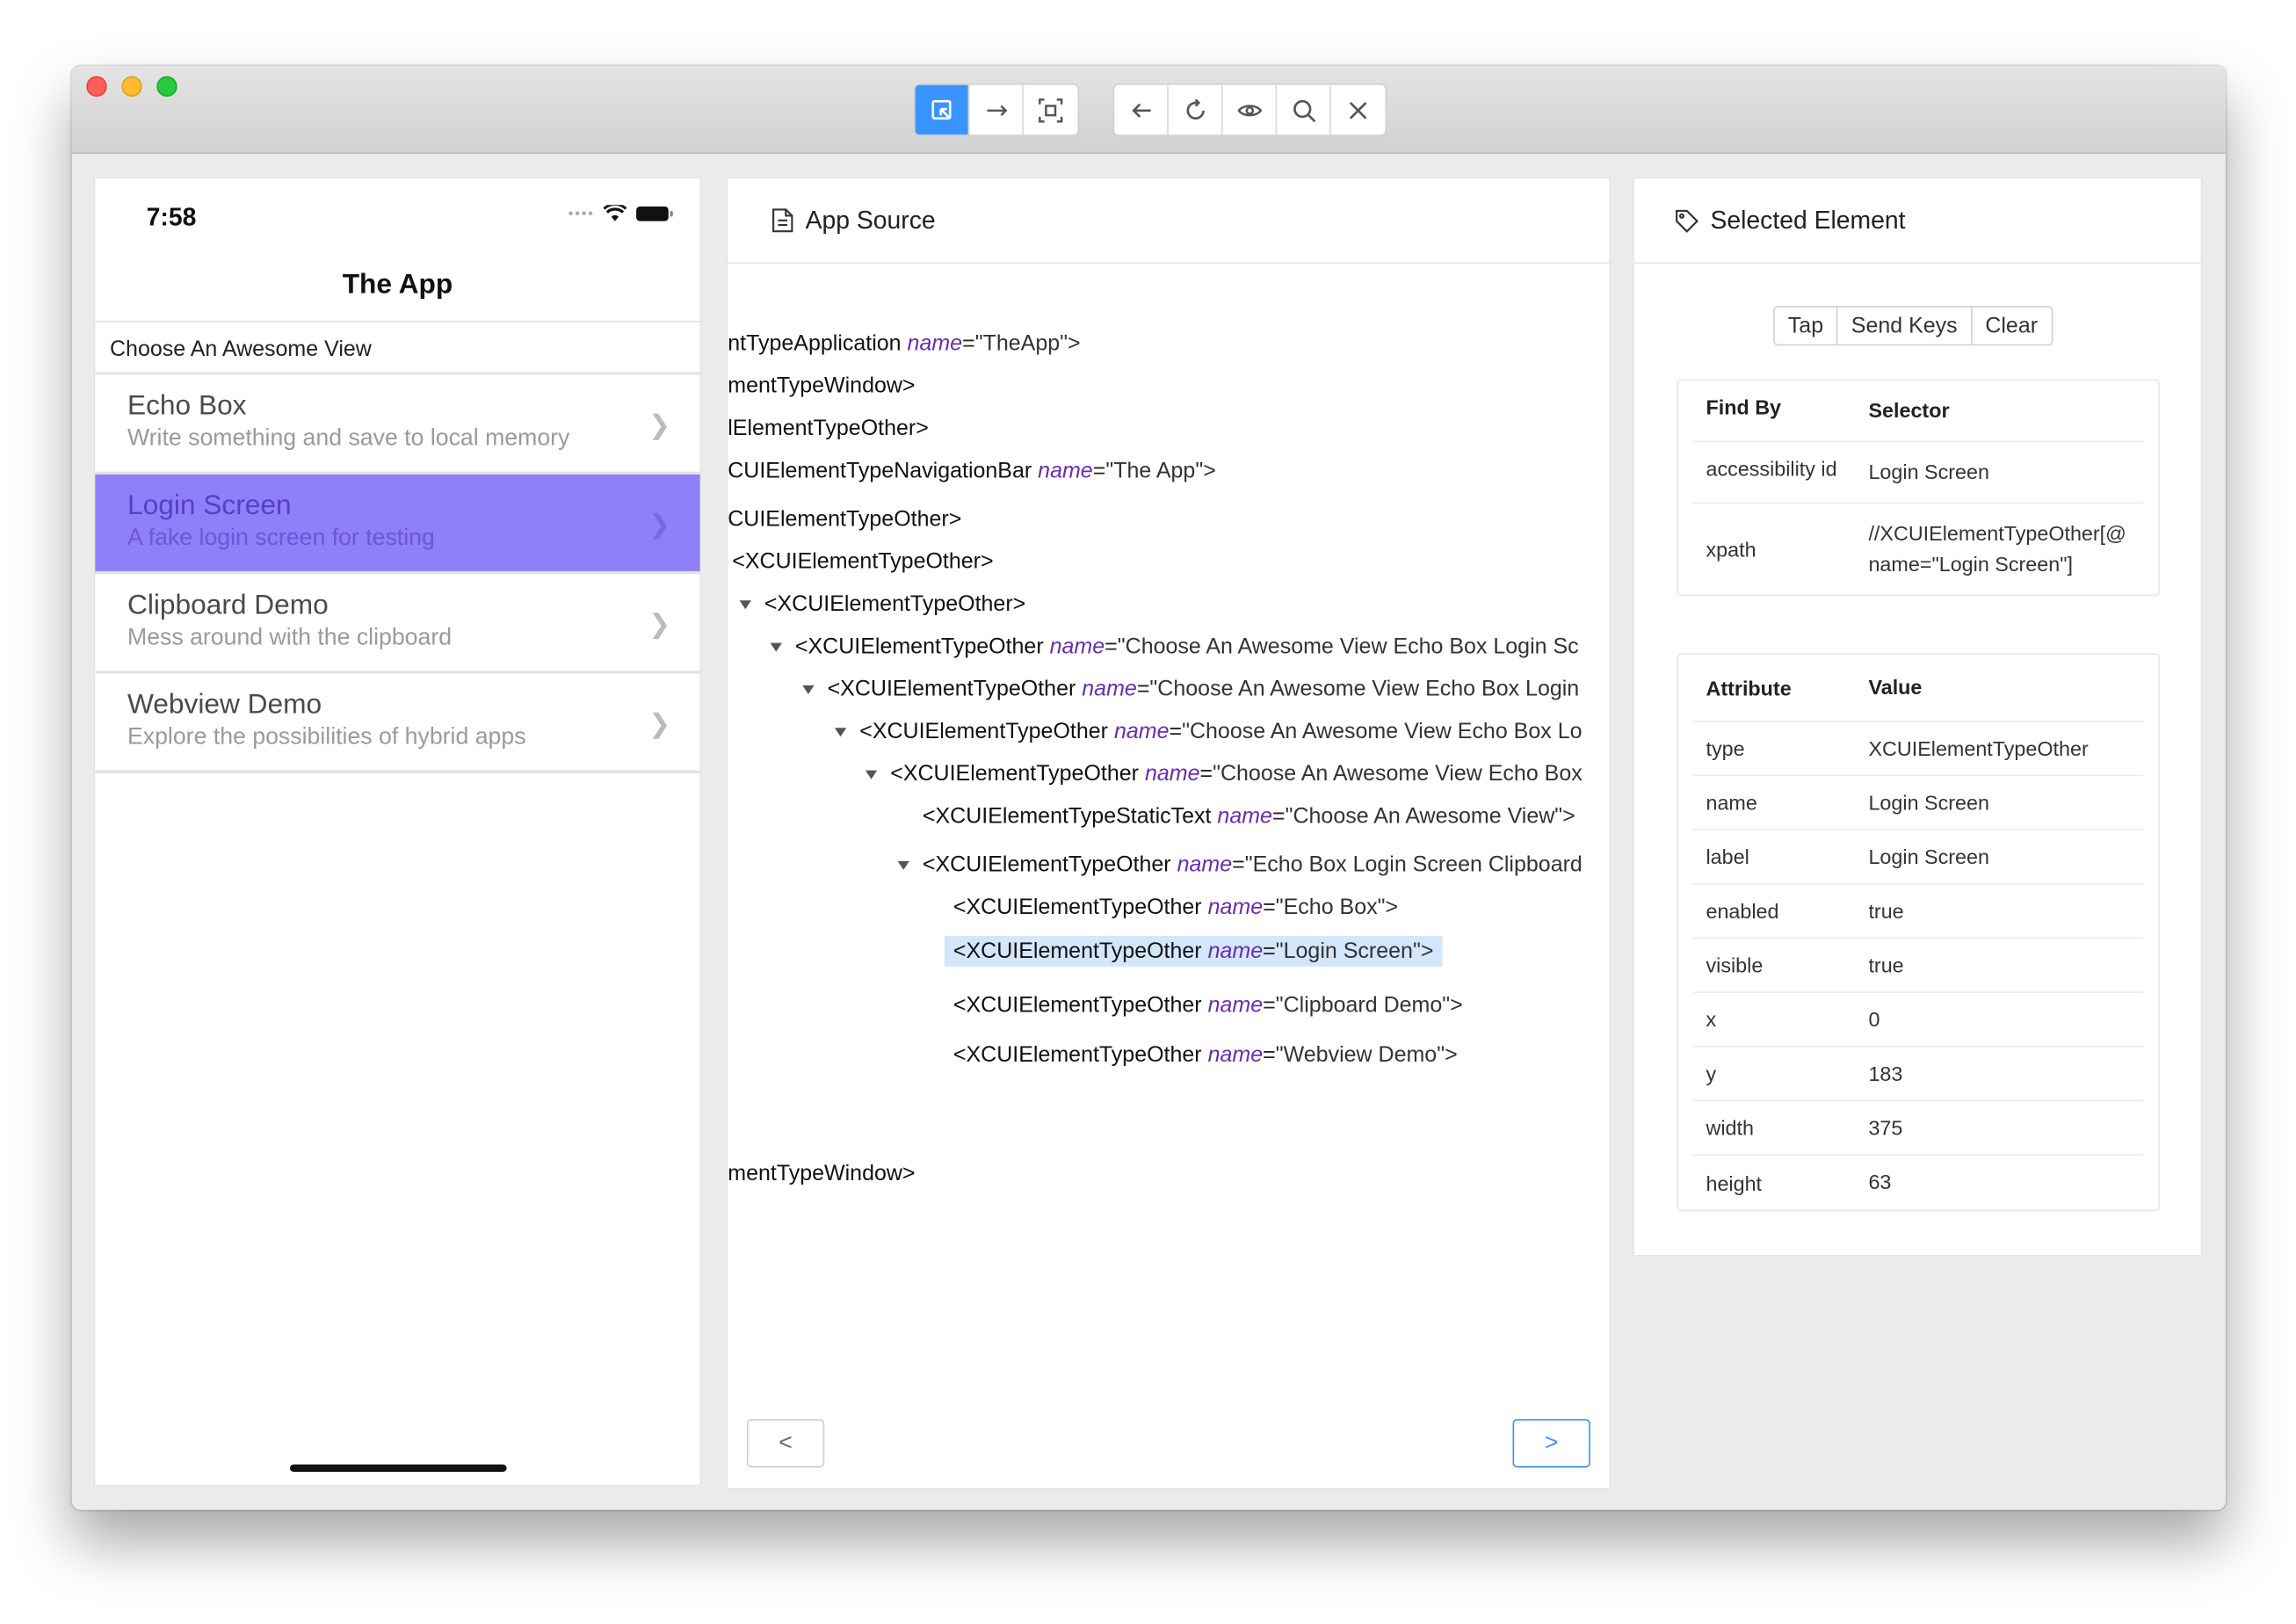  Describe the element at coordinates (1749, 688) in the screenshot. I see `table-header-cell: Attribute` at that location.